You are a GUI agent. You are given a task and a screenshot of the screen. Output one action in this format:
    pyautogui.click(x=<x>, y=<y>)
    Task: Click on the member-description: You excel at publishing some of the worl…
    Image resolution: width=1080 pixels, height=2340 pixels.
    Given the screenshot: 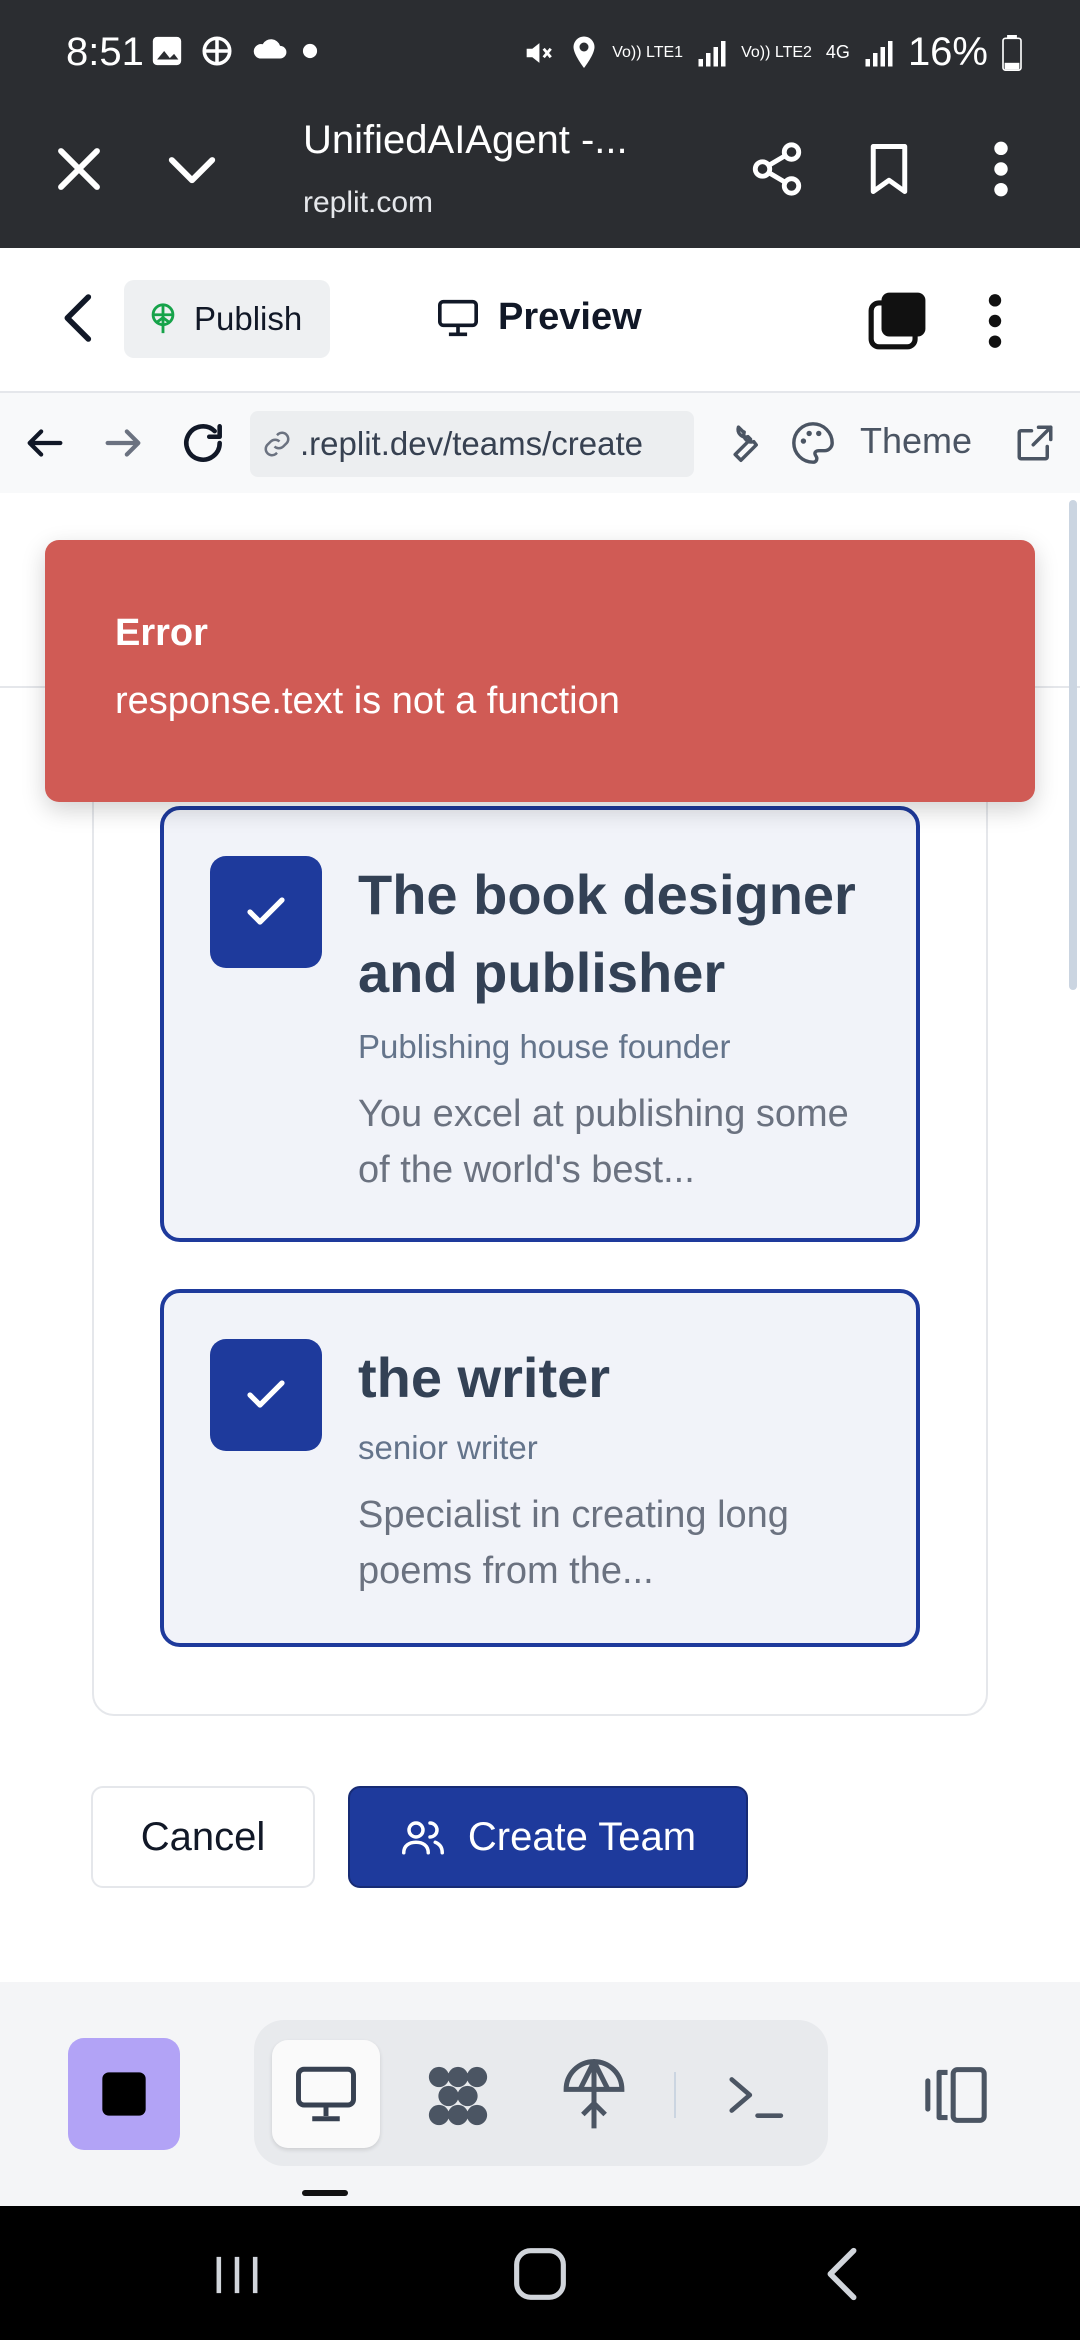 What is the action you would take?
    pyautogui.click(x=603, y=1142)
    